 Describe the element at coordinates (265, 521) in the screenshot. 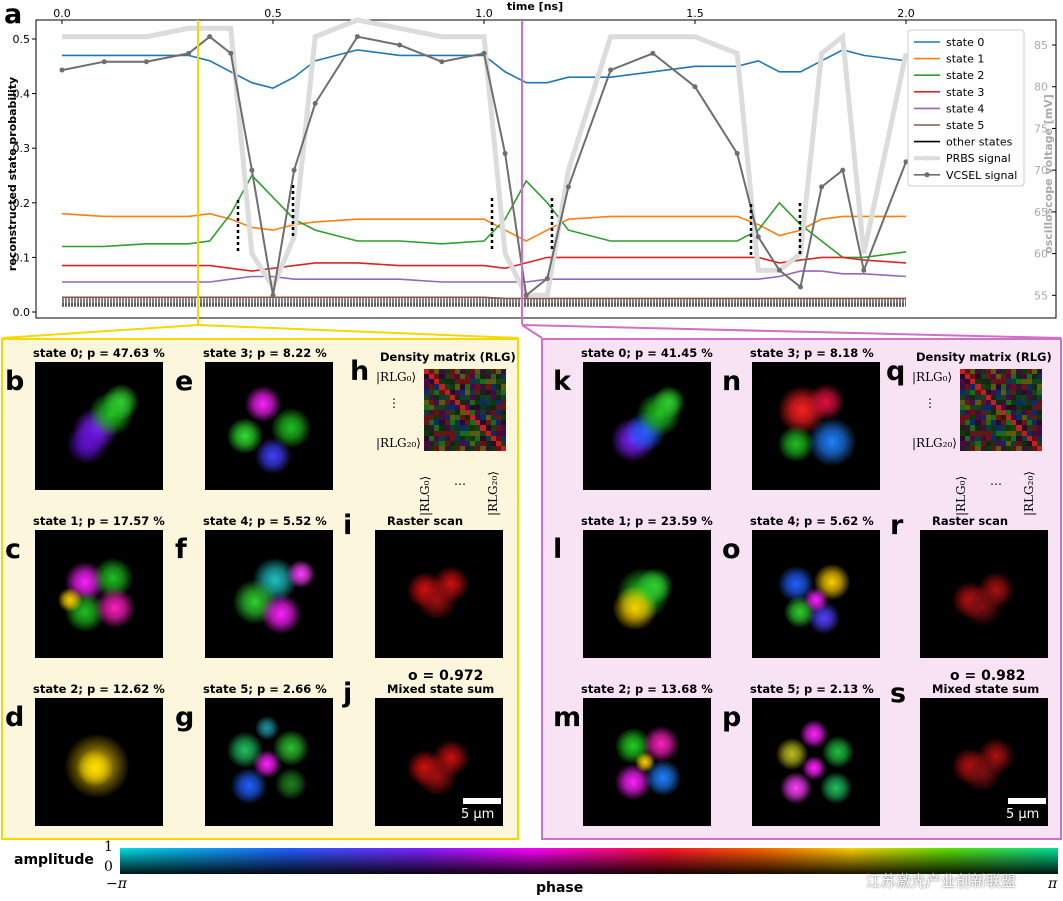

I see `mode-title: state 4; p = 5.52 %` at that location.